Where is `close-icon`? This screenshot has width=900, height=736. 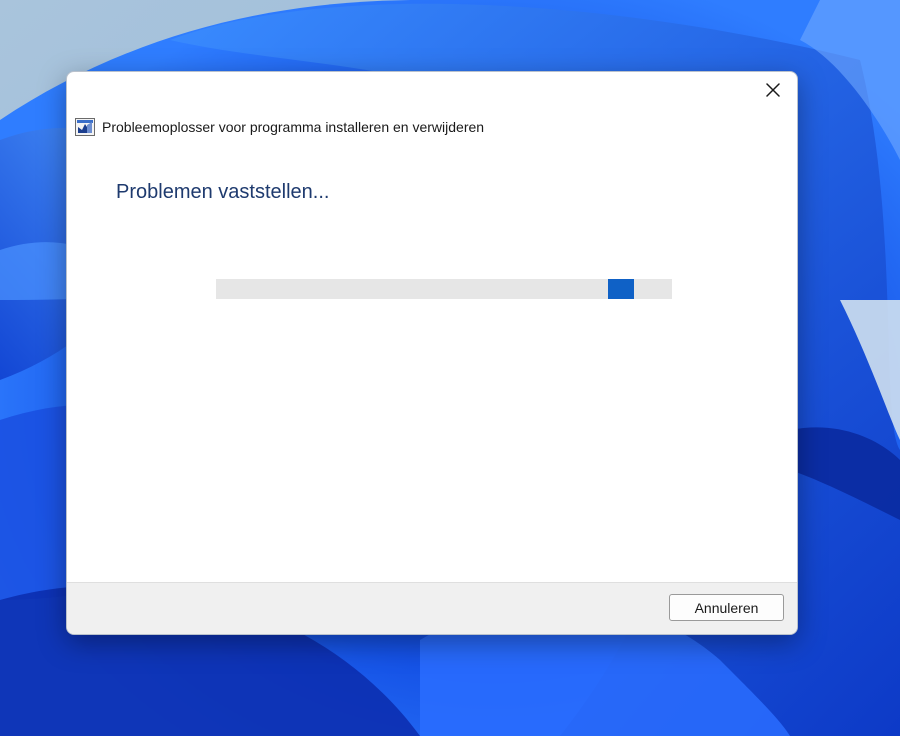 close-icon is located at coordinates (773, 90).